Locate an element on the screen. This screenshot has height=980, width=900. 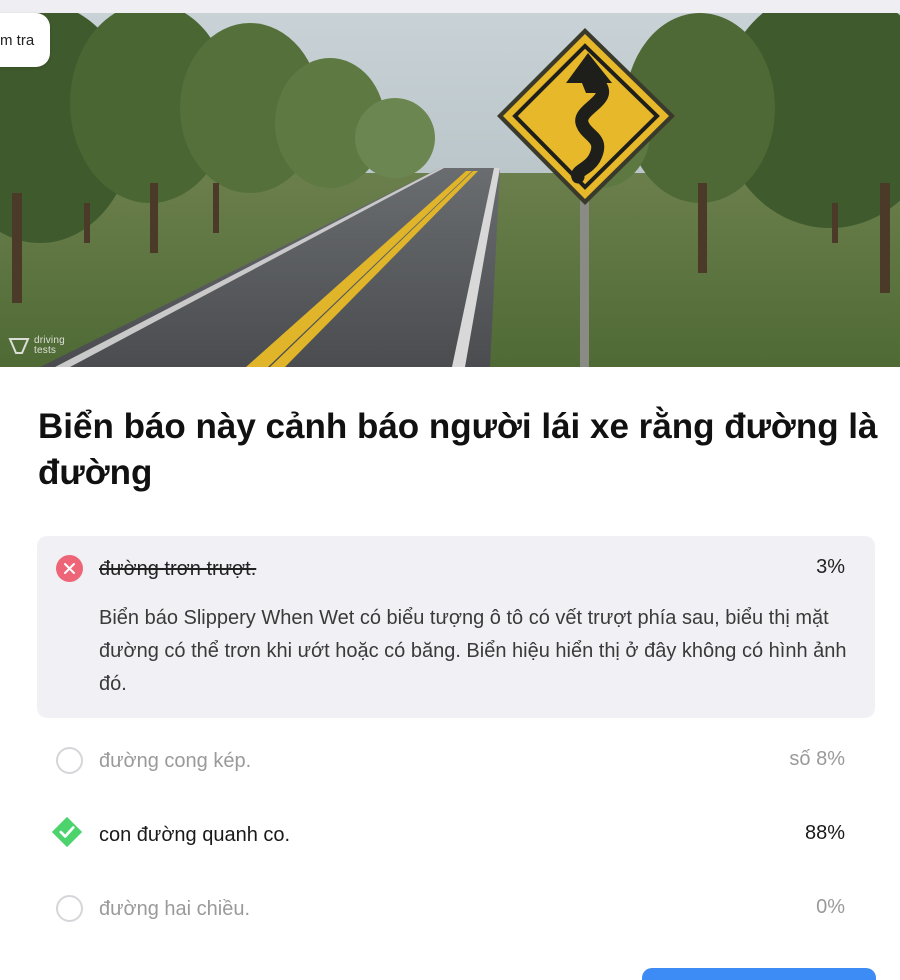
answer-option-correct: con đường quanh co. 88% is located at coordinates (456, 839).